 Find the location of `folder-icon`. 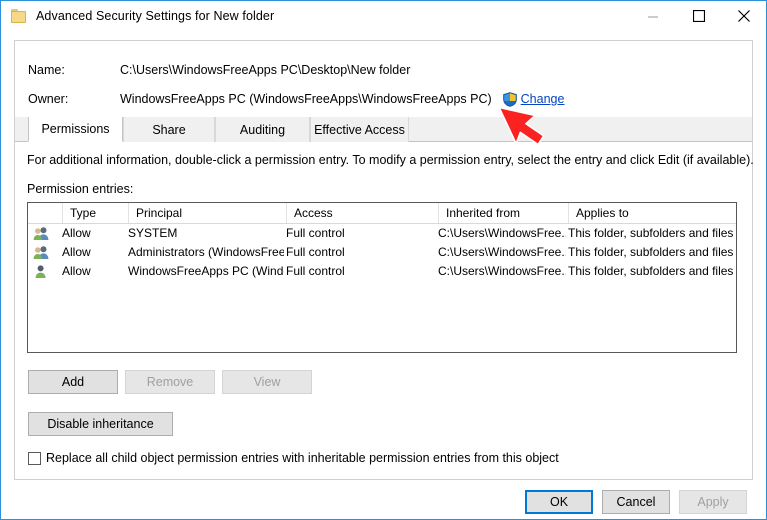

folder-icon is located at coordinates (19, 16).